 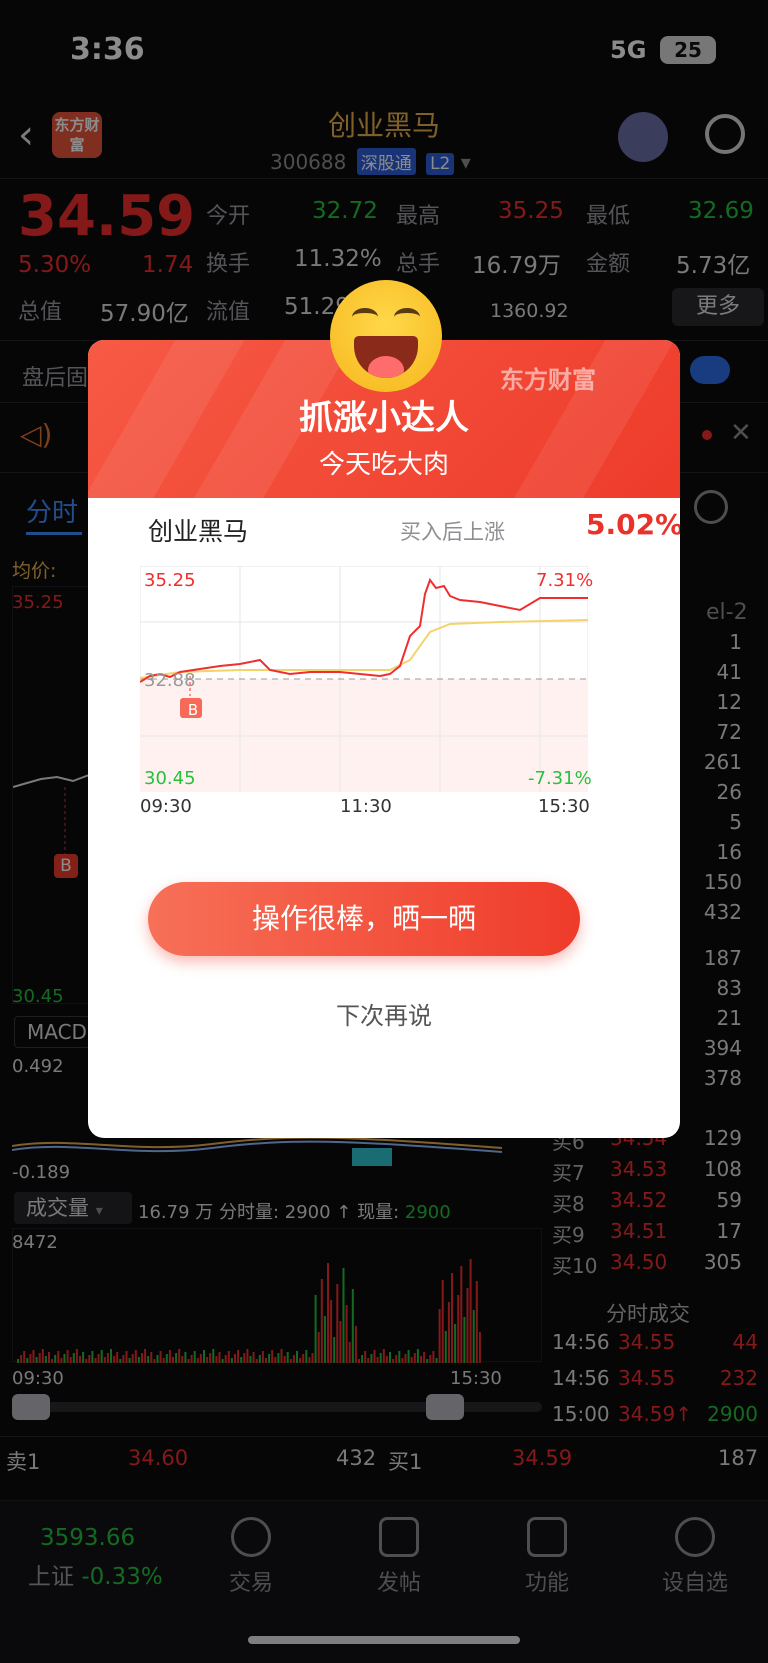 What do you see at coordinates (170, 778) in the screenshot?
I see `mini-y-bottom: 30.45` at bounding box center [170, 778].